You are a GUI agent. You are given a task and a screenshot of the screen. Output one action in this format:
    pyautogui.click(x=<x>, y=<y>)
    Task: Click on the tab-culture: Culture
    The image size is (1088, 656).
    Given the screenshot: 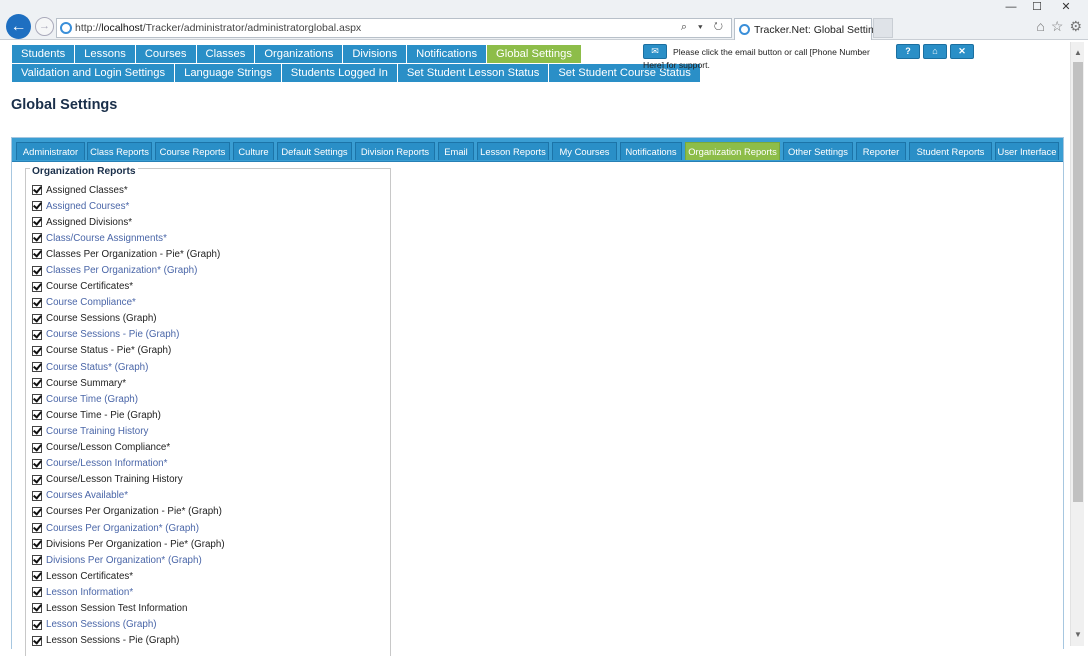 What is the action you would take?
    pyautogui.click(x=253, y=151)
    